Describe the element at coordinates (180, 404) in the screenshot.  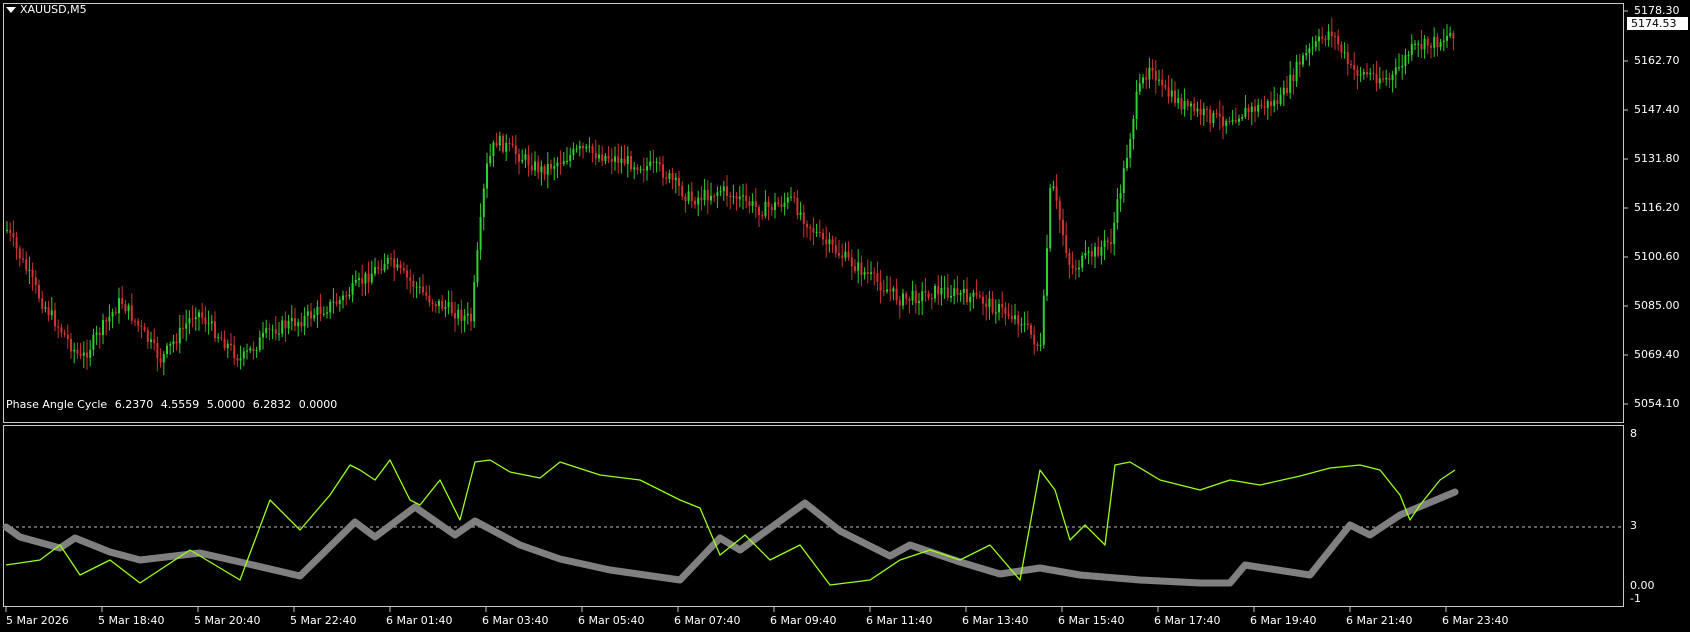
I see `indicator-value-2: 4.5559` at that location.